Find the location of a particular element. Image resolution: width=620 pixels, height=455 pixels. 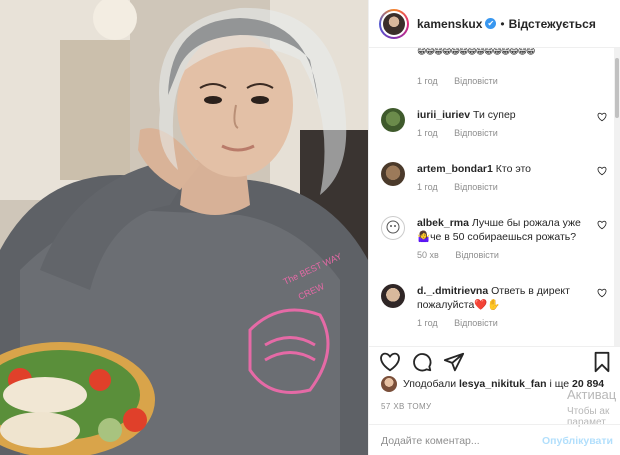

post-actions is located at coordinates (494, 361).